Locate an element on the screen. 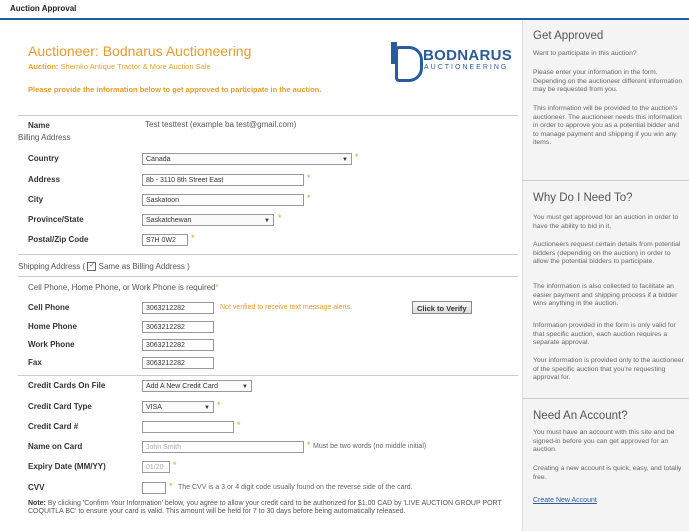 The height and width of the screenshot is (531, 689). country-select: Canada ▼ is located at coordinates (247, 159).